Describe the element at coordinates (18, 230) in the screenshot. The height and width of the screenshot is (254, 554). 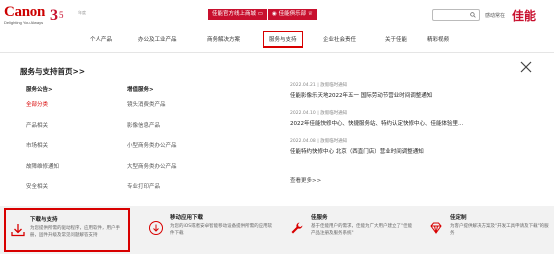
I see `download-icon` at that location.